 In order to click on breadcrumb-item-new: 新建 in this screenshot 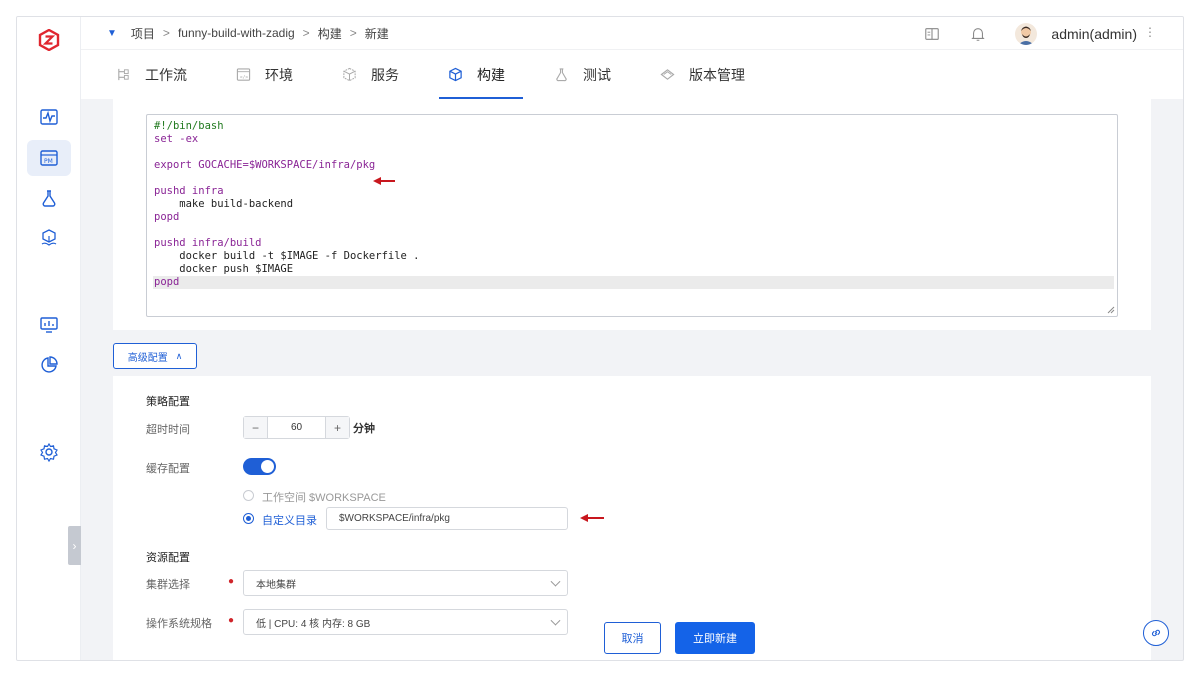, I will do `click(376, 33)`.